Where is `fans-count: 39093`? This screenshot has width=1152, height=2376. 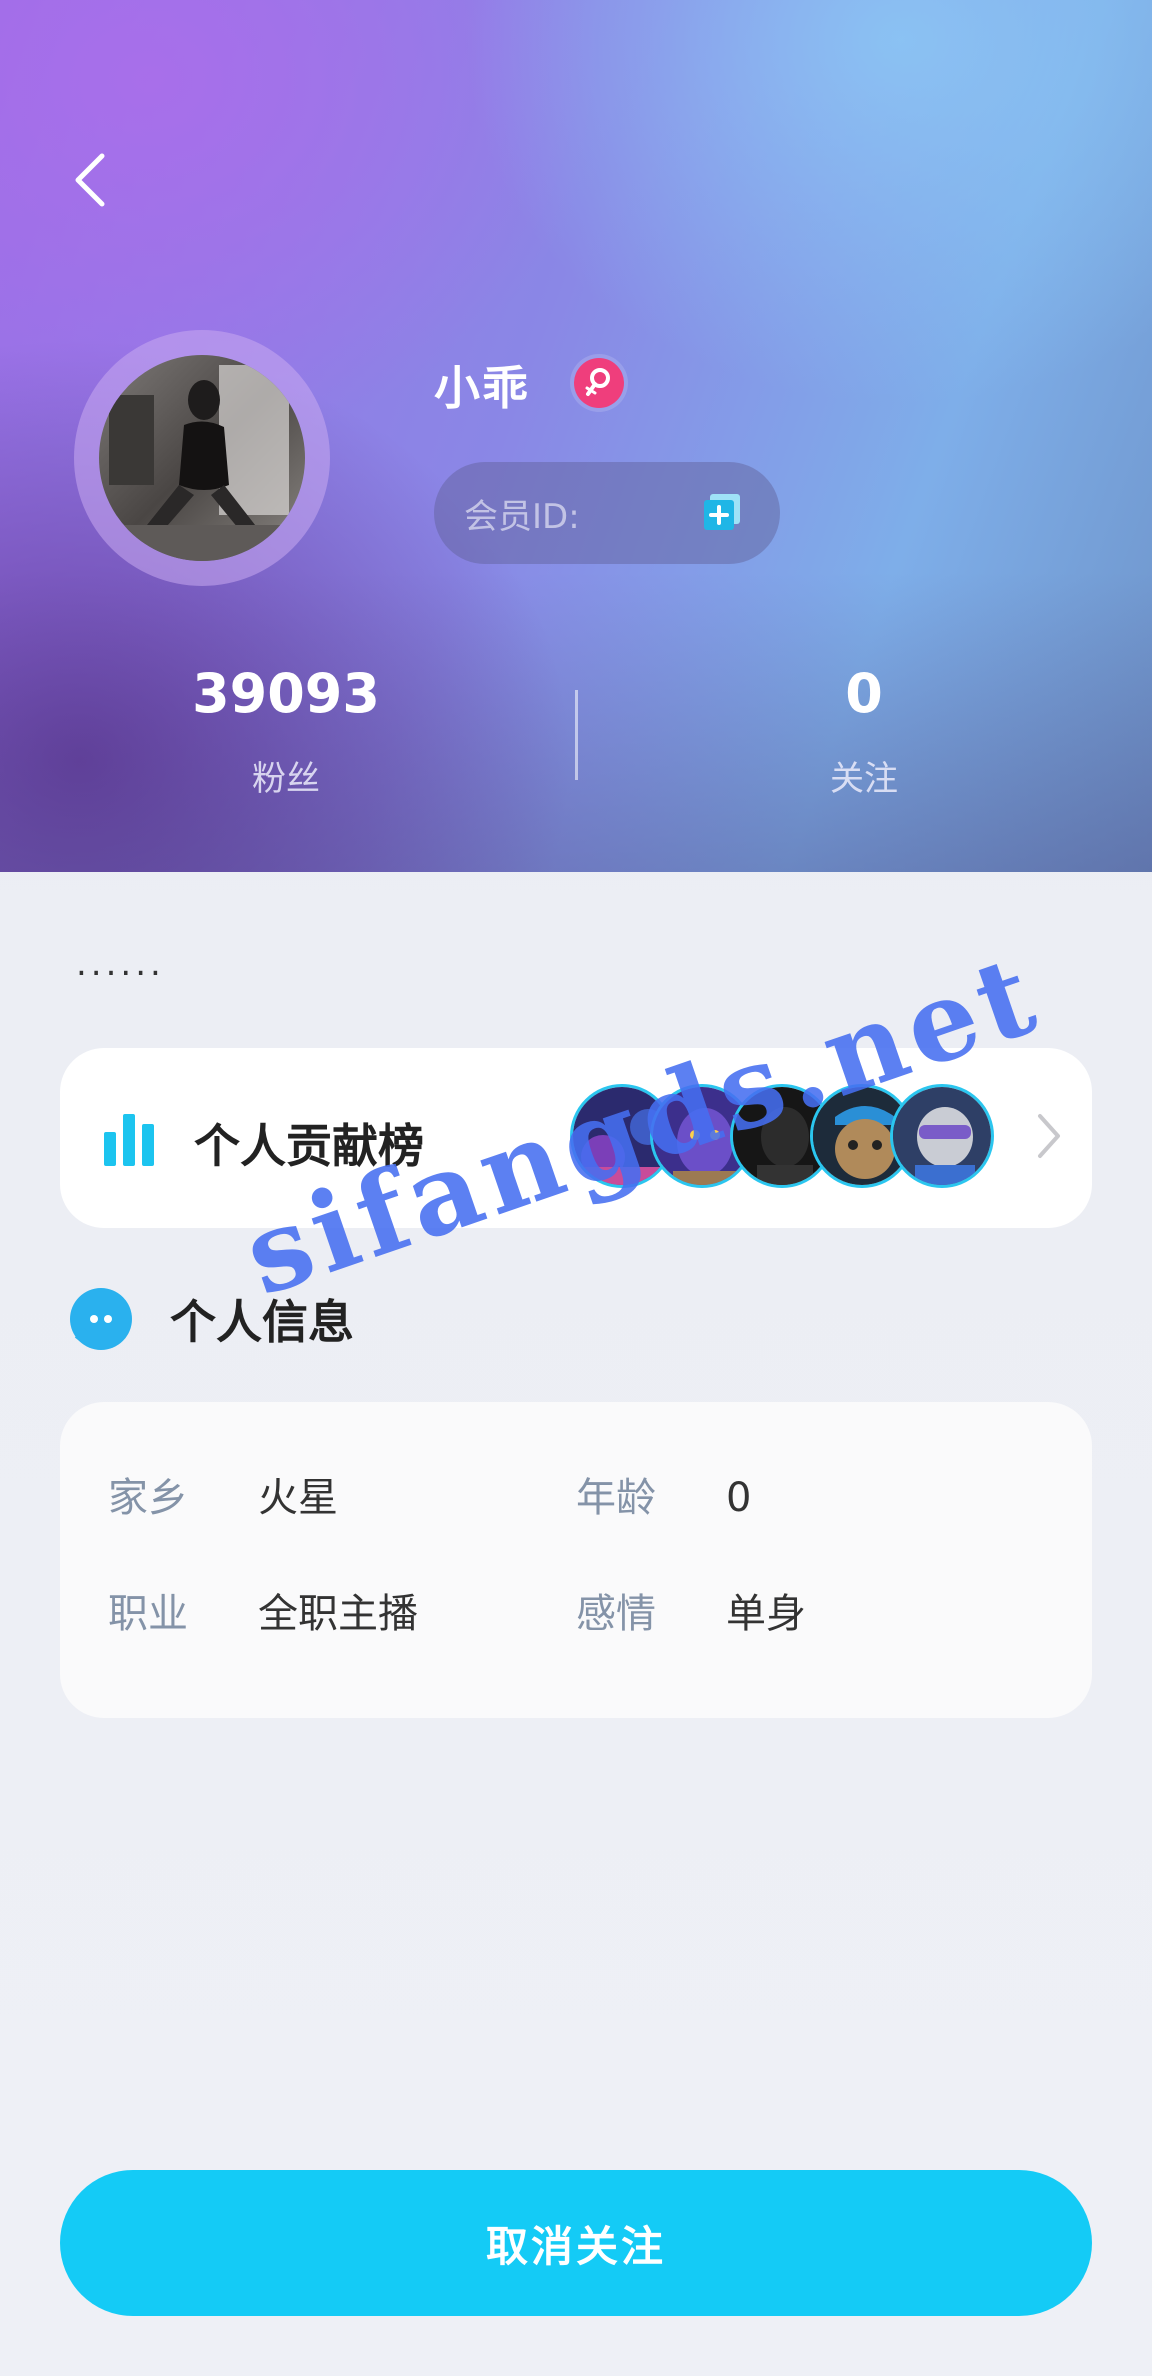 fans-count: 39093 is located at coordinates (286, 693).